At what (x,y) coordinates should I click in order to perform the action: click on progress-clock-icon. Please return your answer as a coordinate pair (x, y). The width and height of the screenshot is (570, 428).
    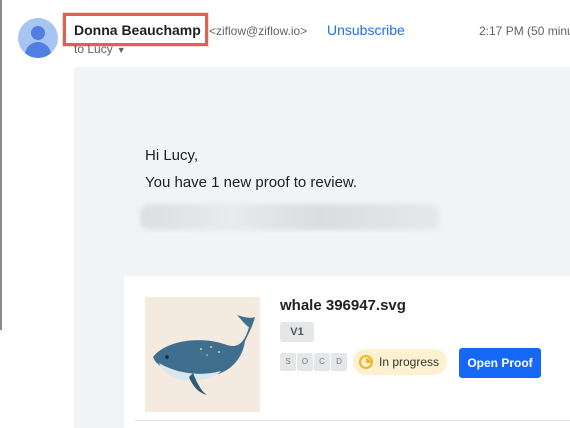
    Looking at the image, I should click on (366, 362).